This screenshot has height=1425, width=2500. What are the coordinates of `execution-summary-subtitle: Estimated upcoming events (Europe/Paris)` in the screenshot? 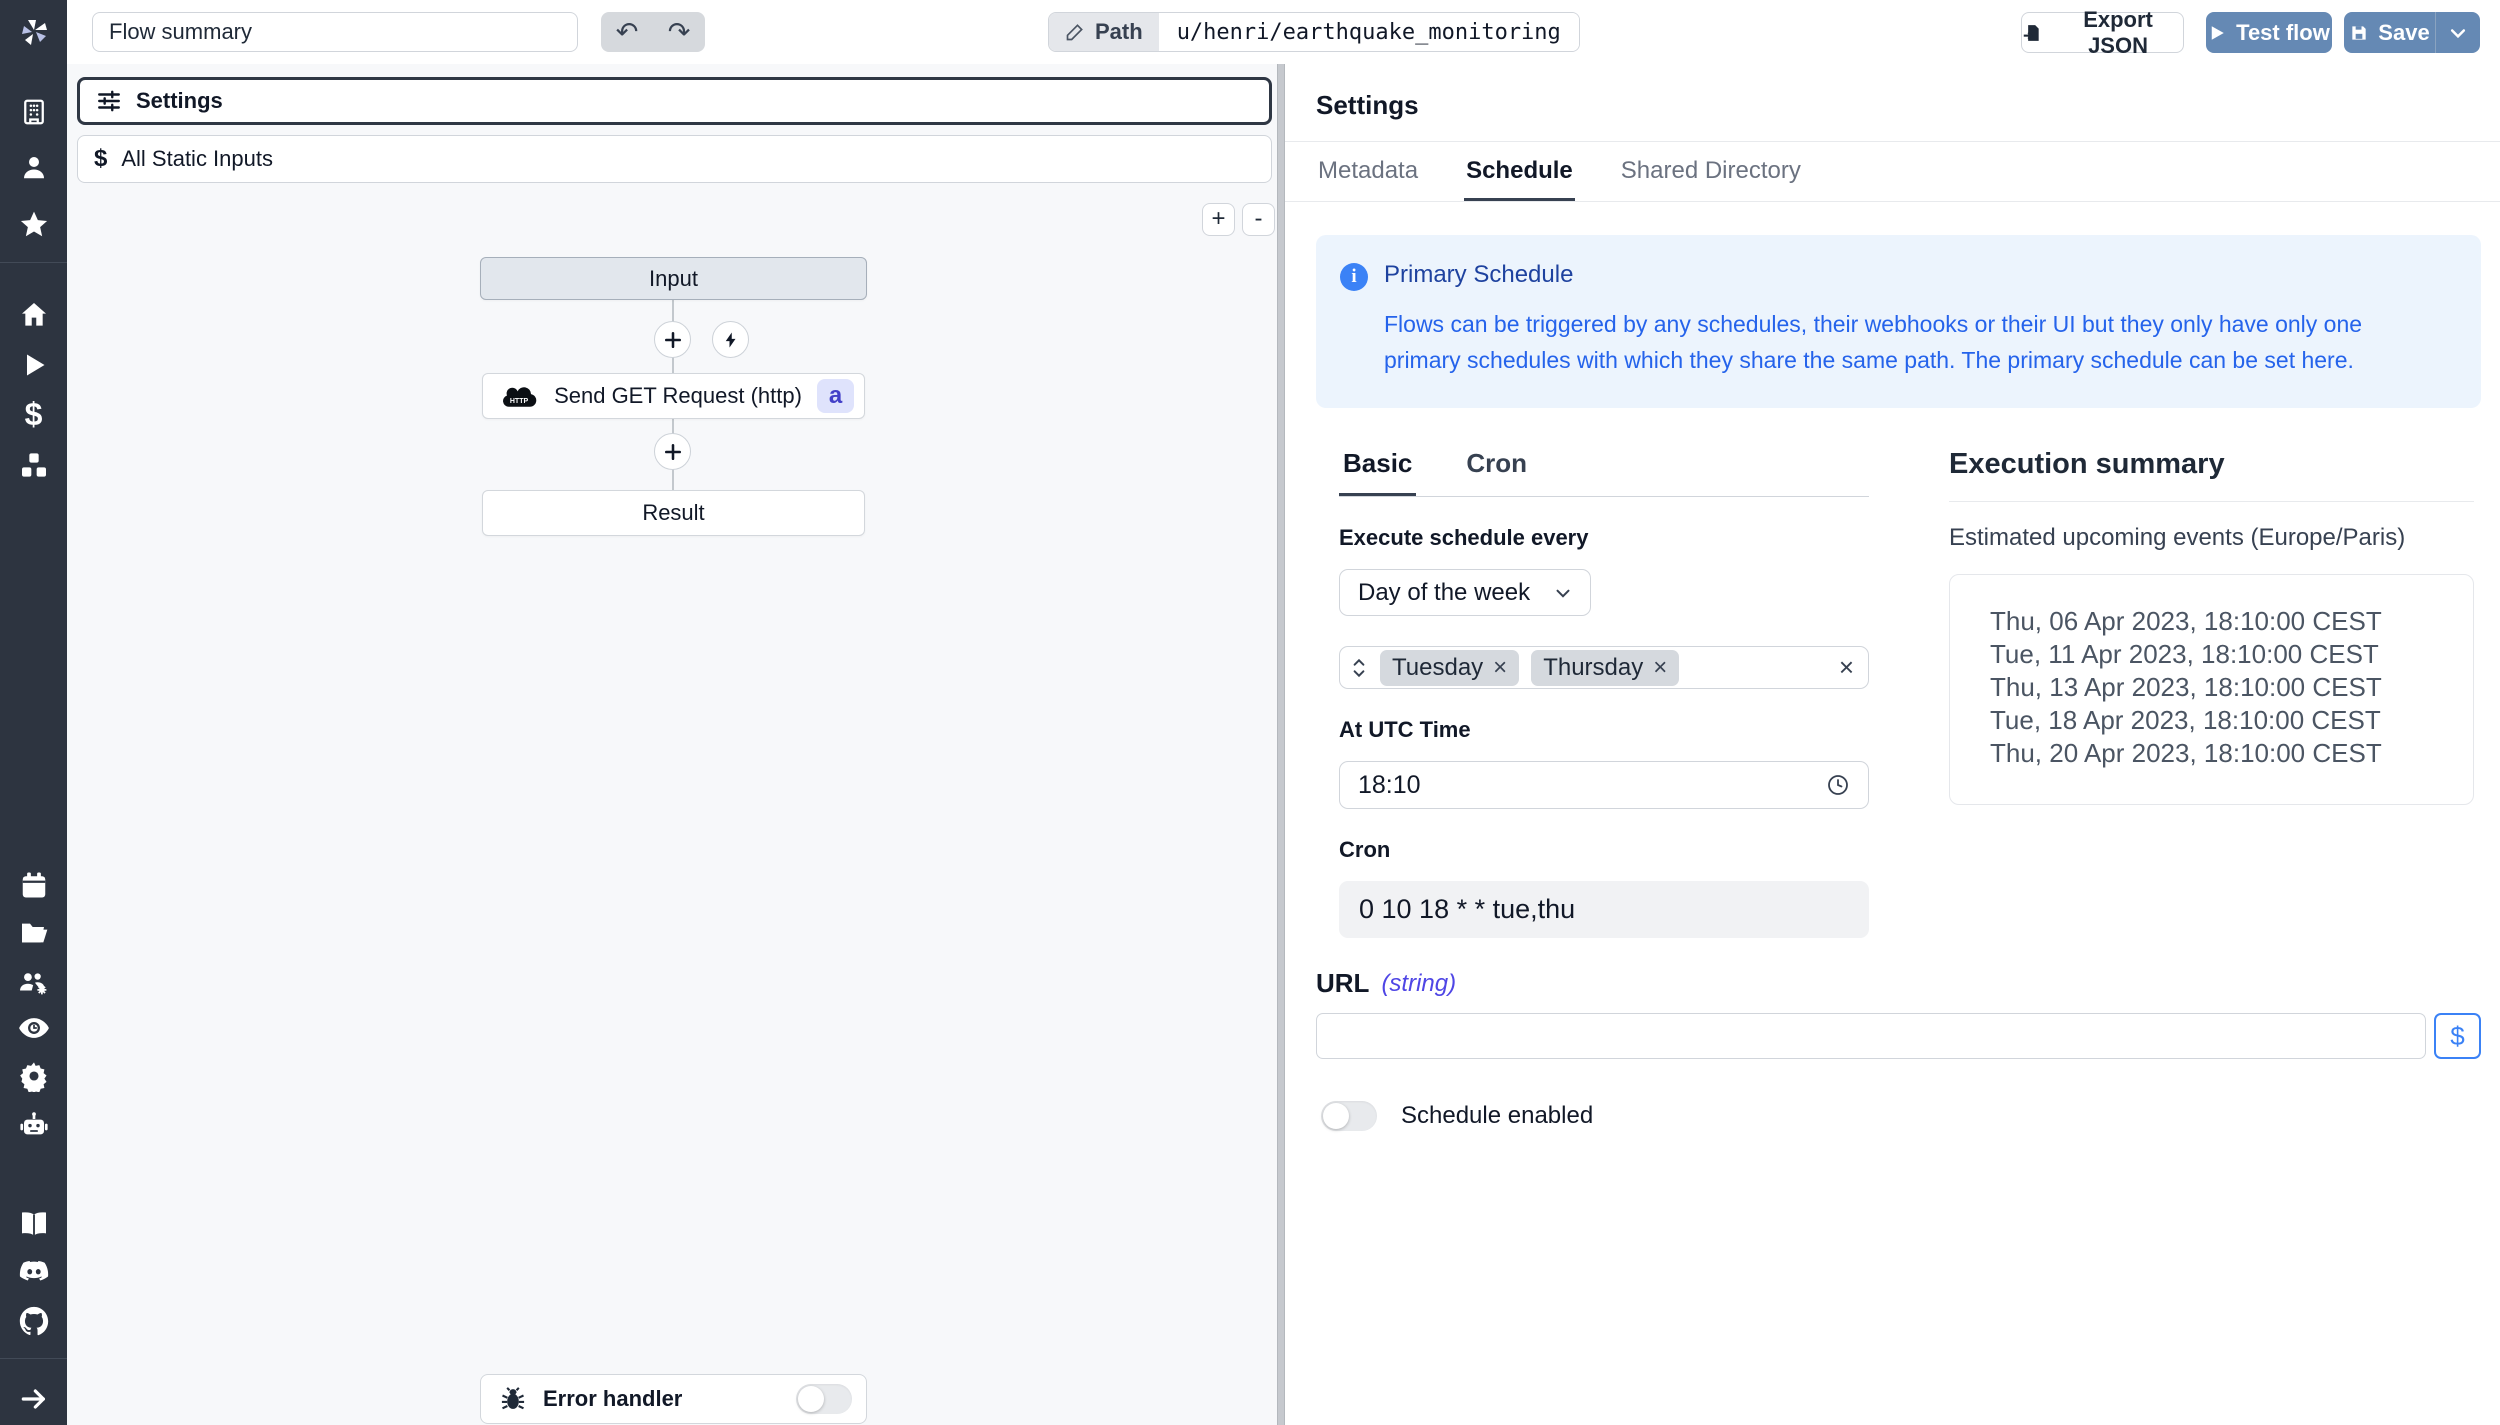 It's located at (2177, 538).